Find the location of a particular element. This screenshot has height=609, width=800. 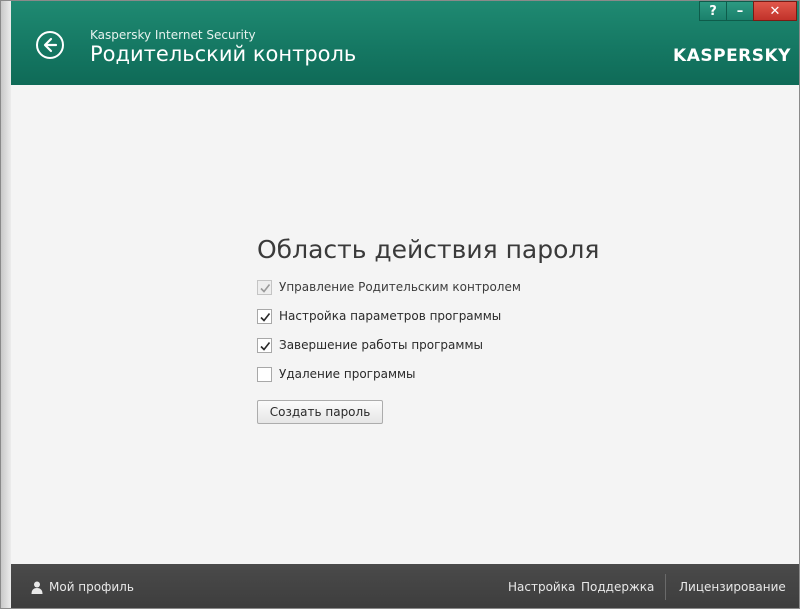

licensing-link: Лицензирование is located at coordinates (732, 587).